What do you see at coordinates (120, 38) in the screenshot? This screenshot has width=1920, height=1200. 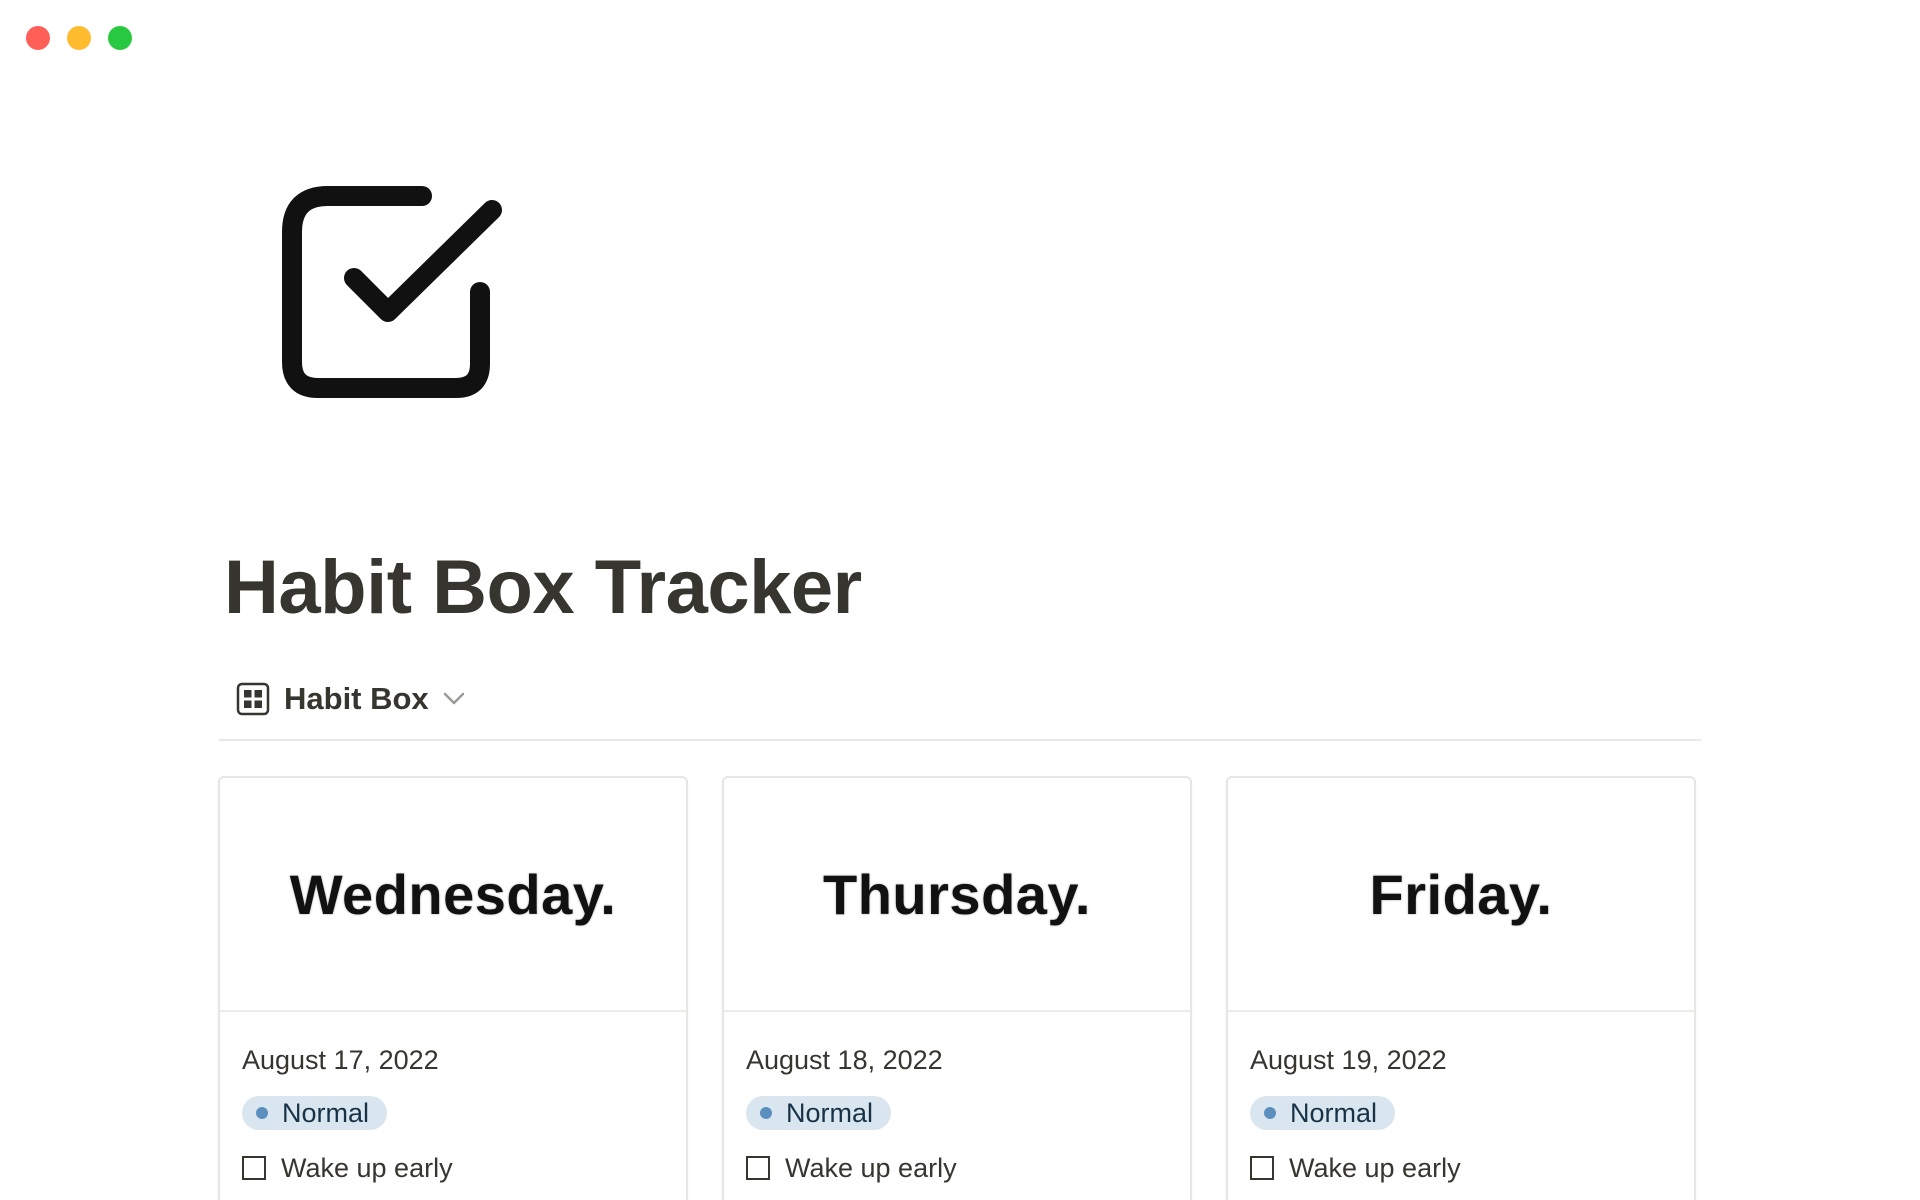 I see `maximize-window-button` at bounding box center [120, 38].